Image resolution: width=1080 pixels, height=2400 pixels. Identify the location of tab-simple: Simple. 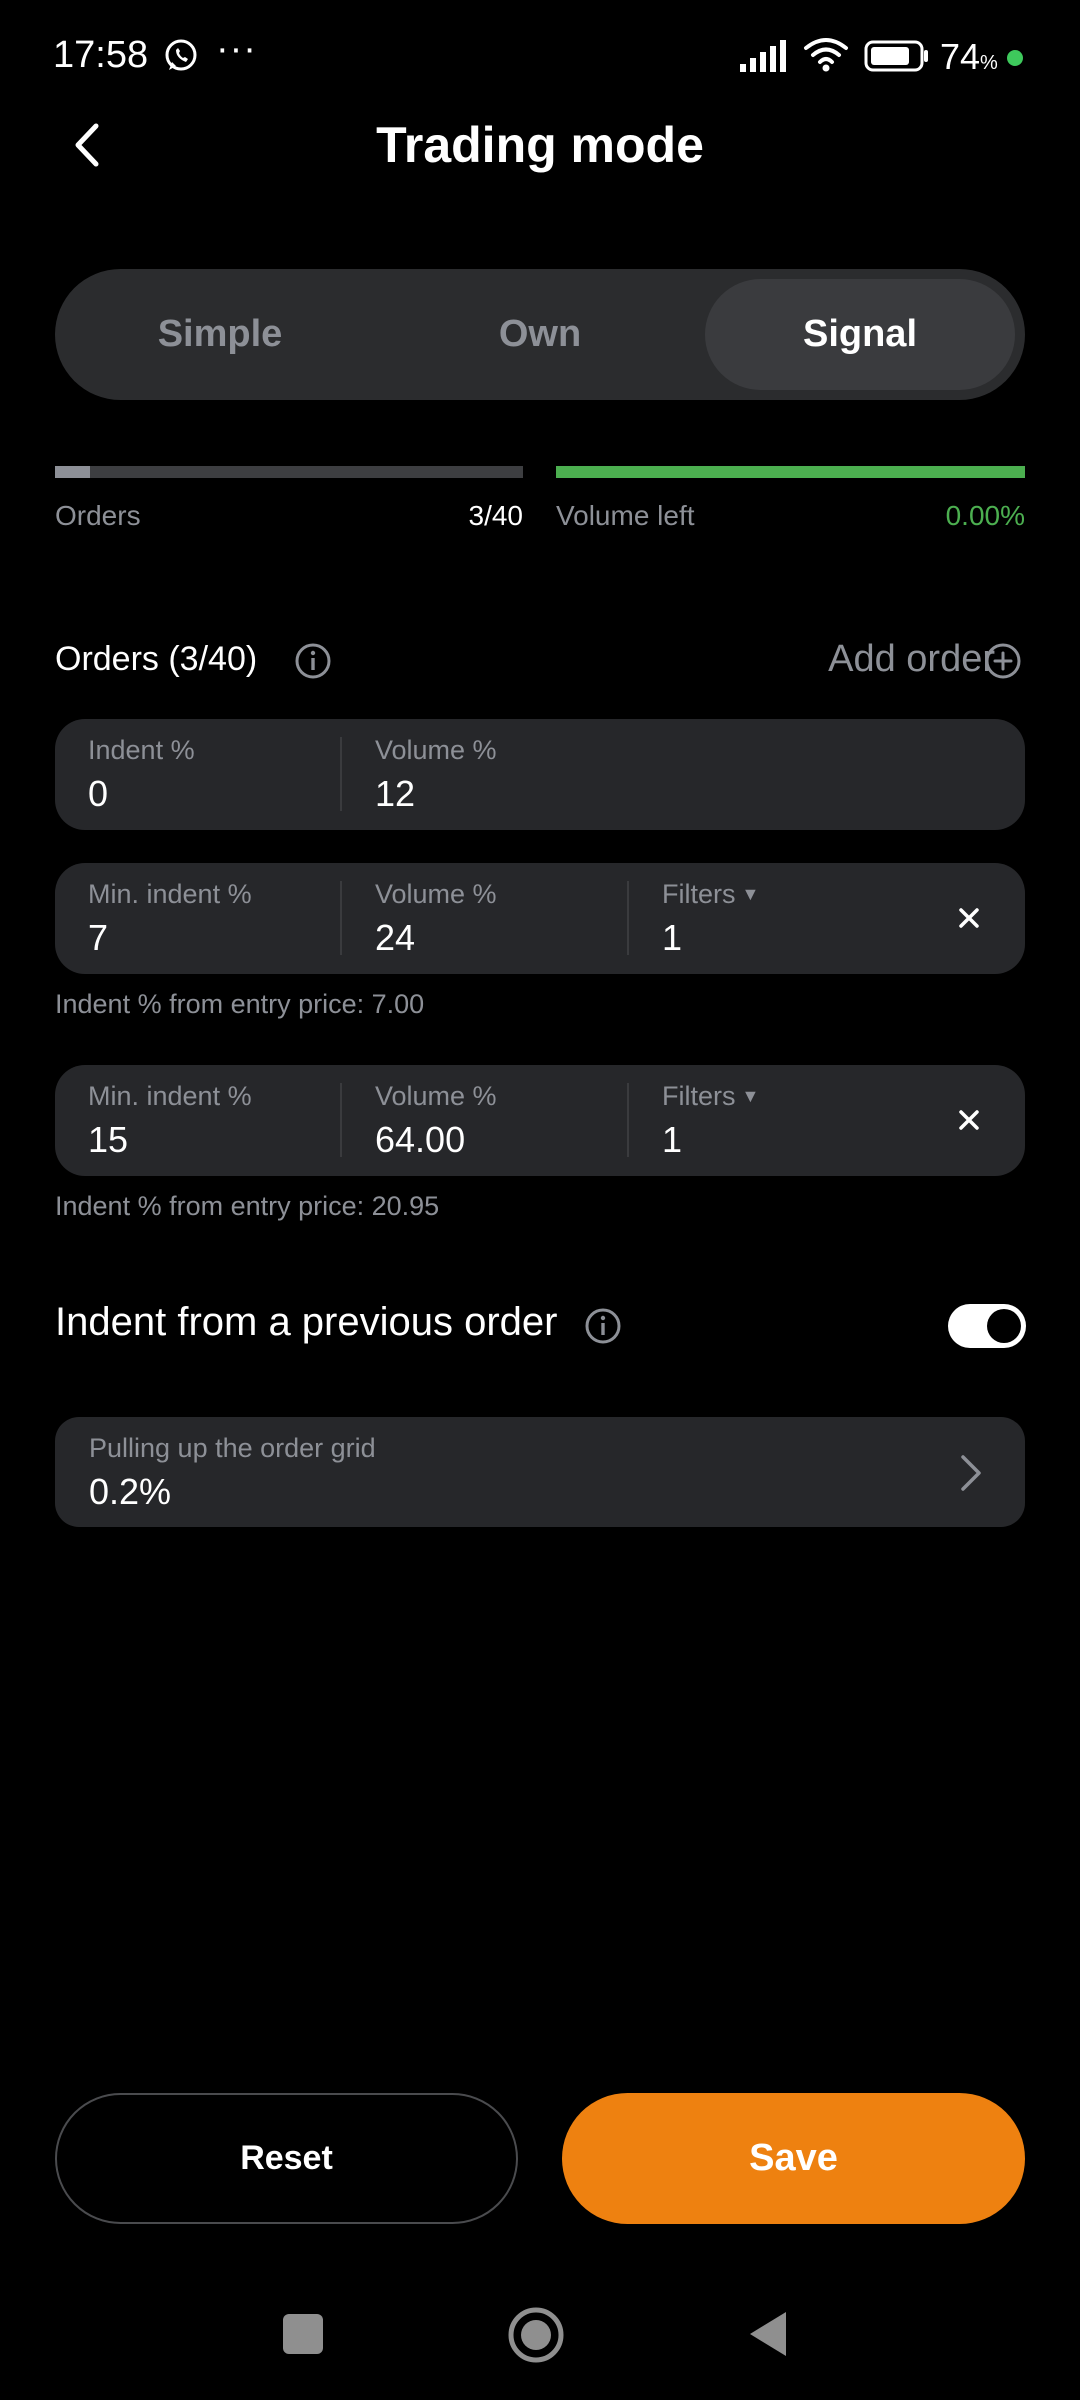
(220, 334).